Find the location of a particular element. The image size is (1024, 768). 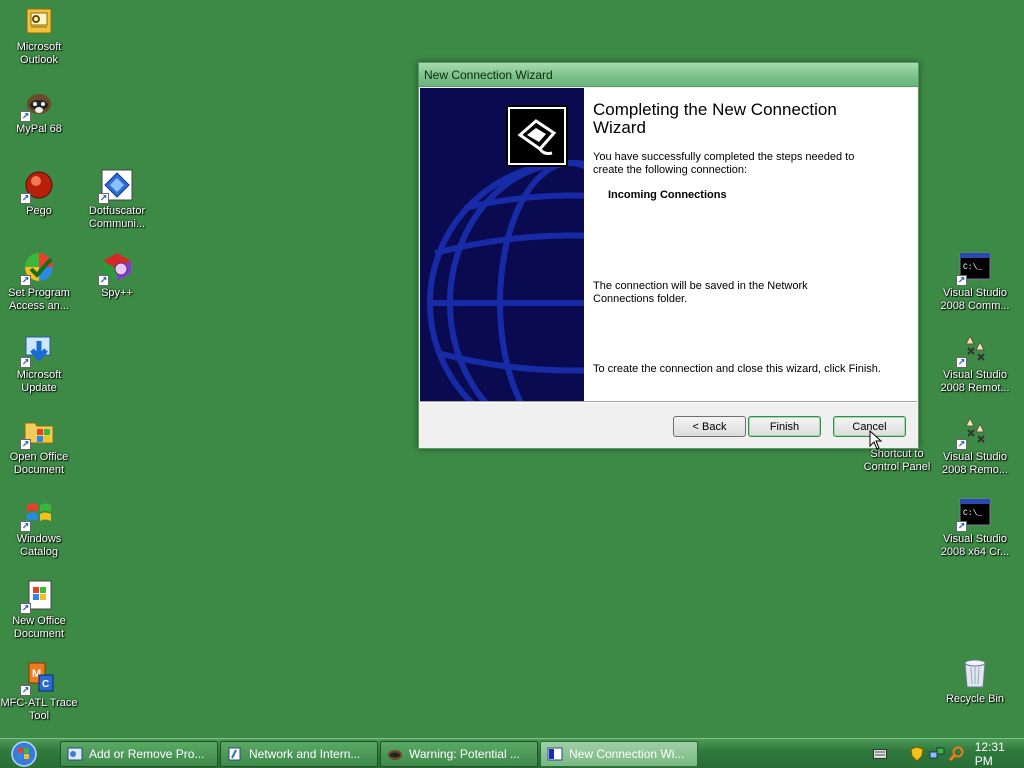

connection-name: Incoming Connections is located at coordinates (667, 195).